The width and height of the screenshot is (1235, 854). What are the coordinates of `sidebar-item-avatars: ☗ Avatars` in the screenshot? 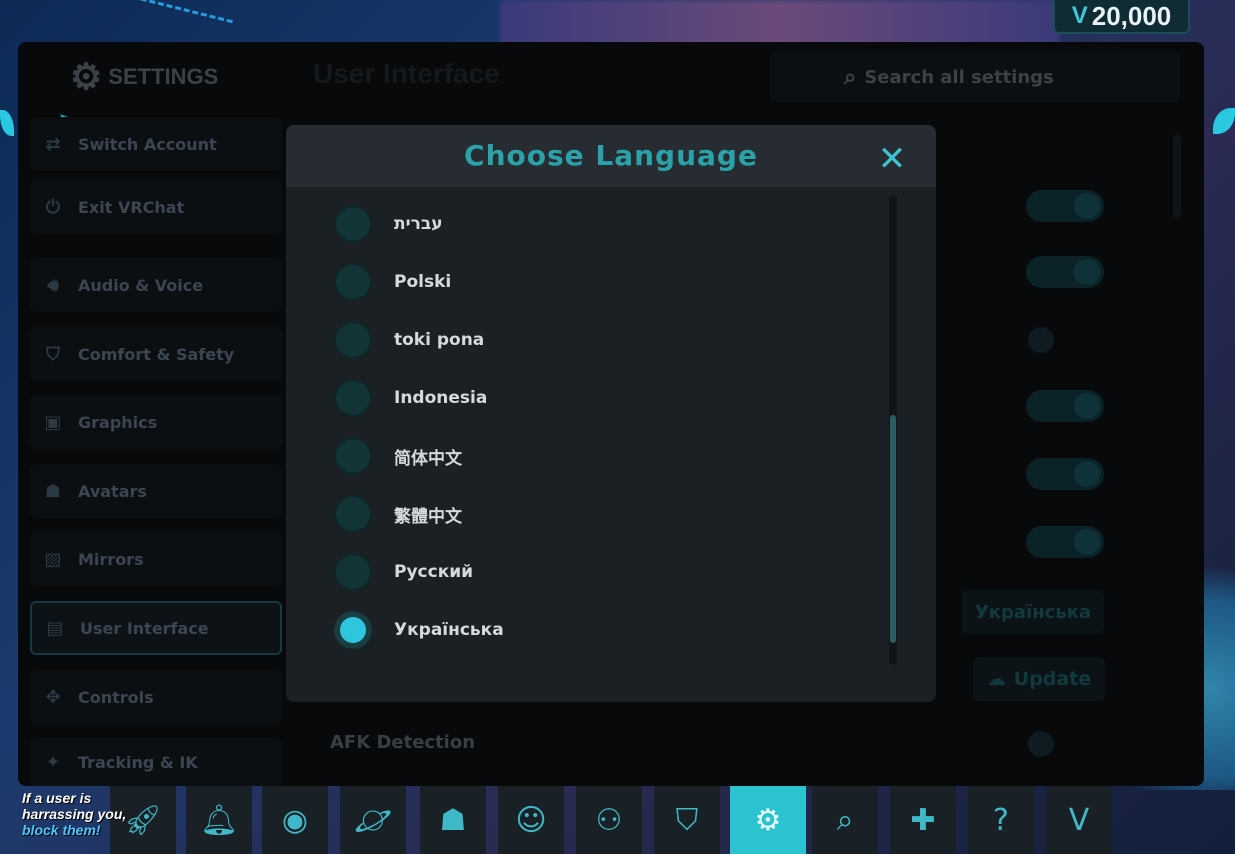 It's located at (156, 491).